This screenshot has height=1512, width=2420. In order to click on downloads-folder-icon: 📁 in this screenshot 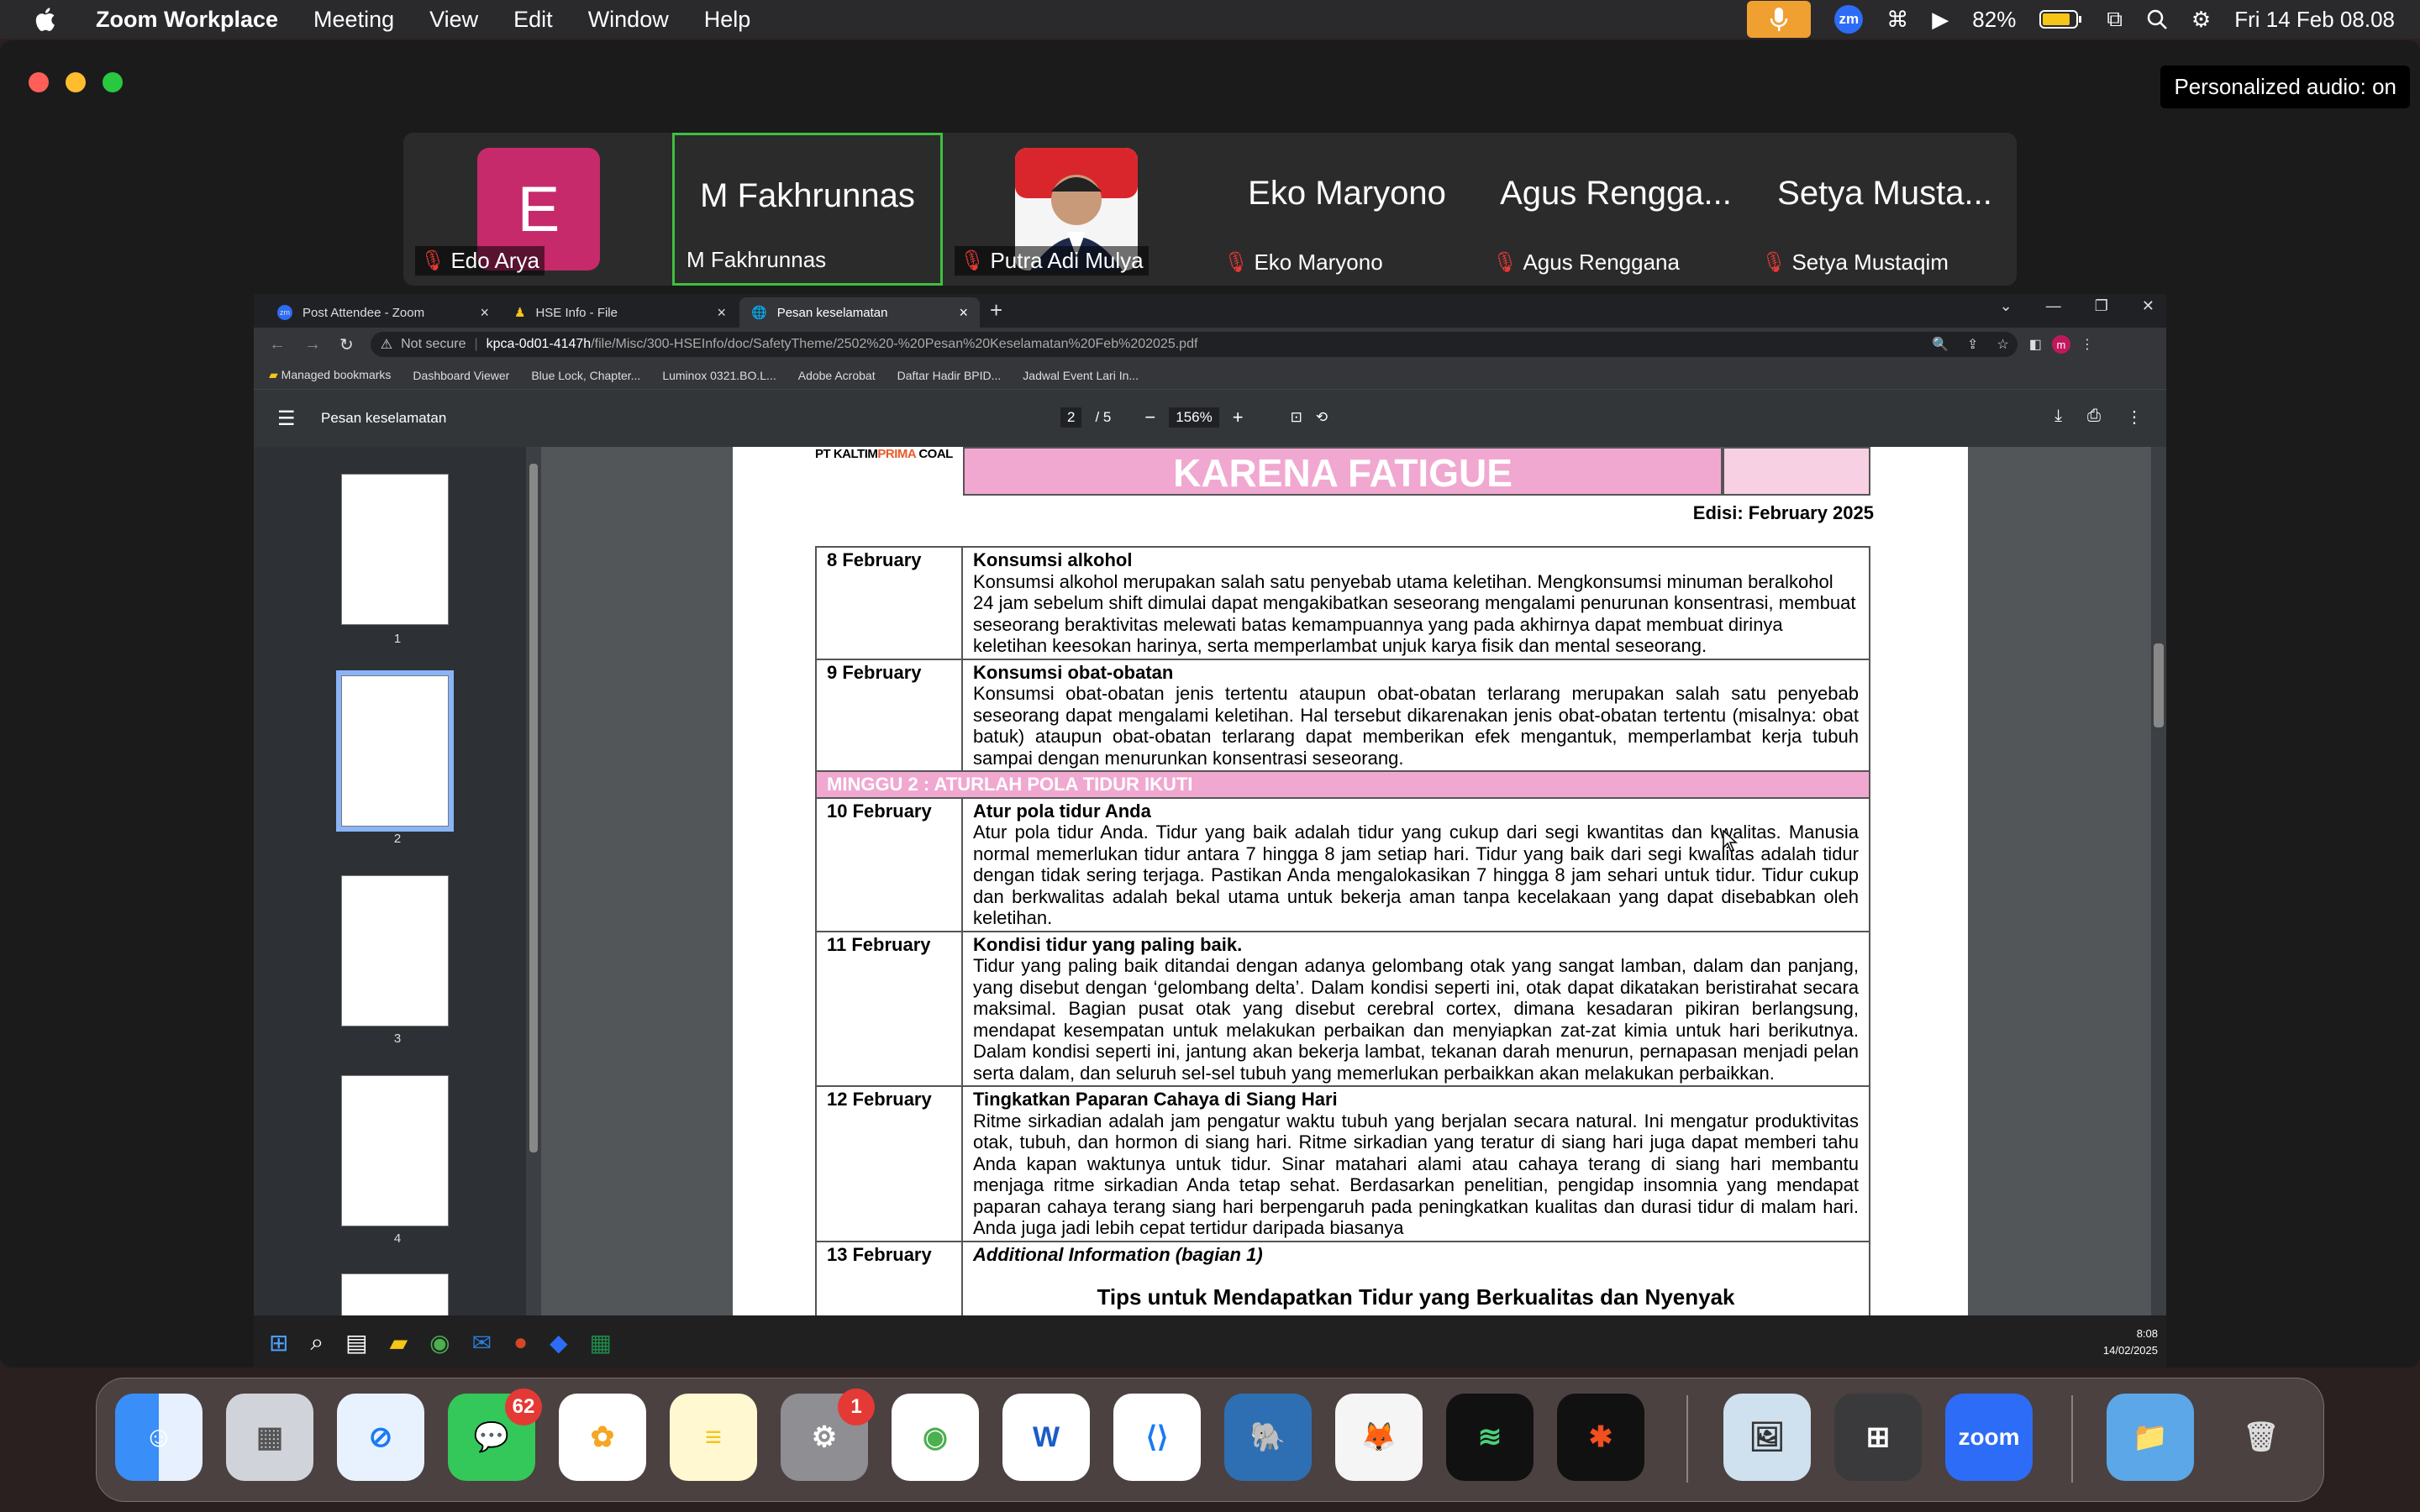, I will do `click(2150, 1437)`.